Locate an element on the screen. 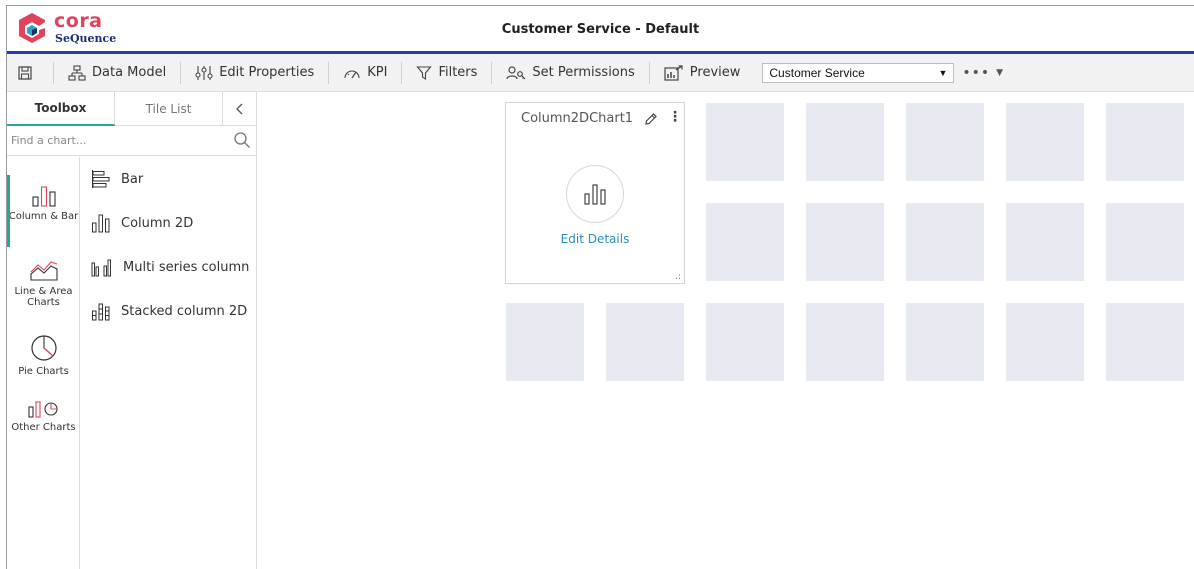 This screenshot has width=1194, height=569. tile-menu-button: ⋮ is located at coordinates (675, 117).